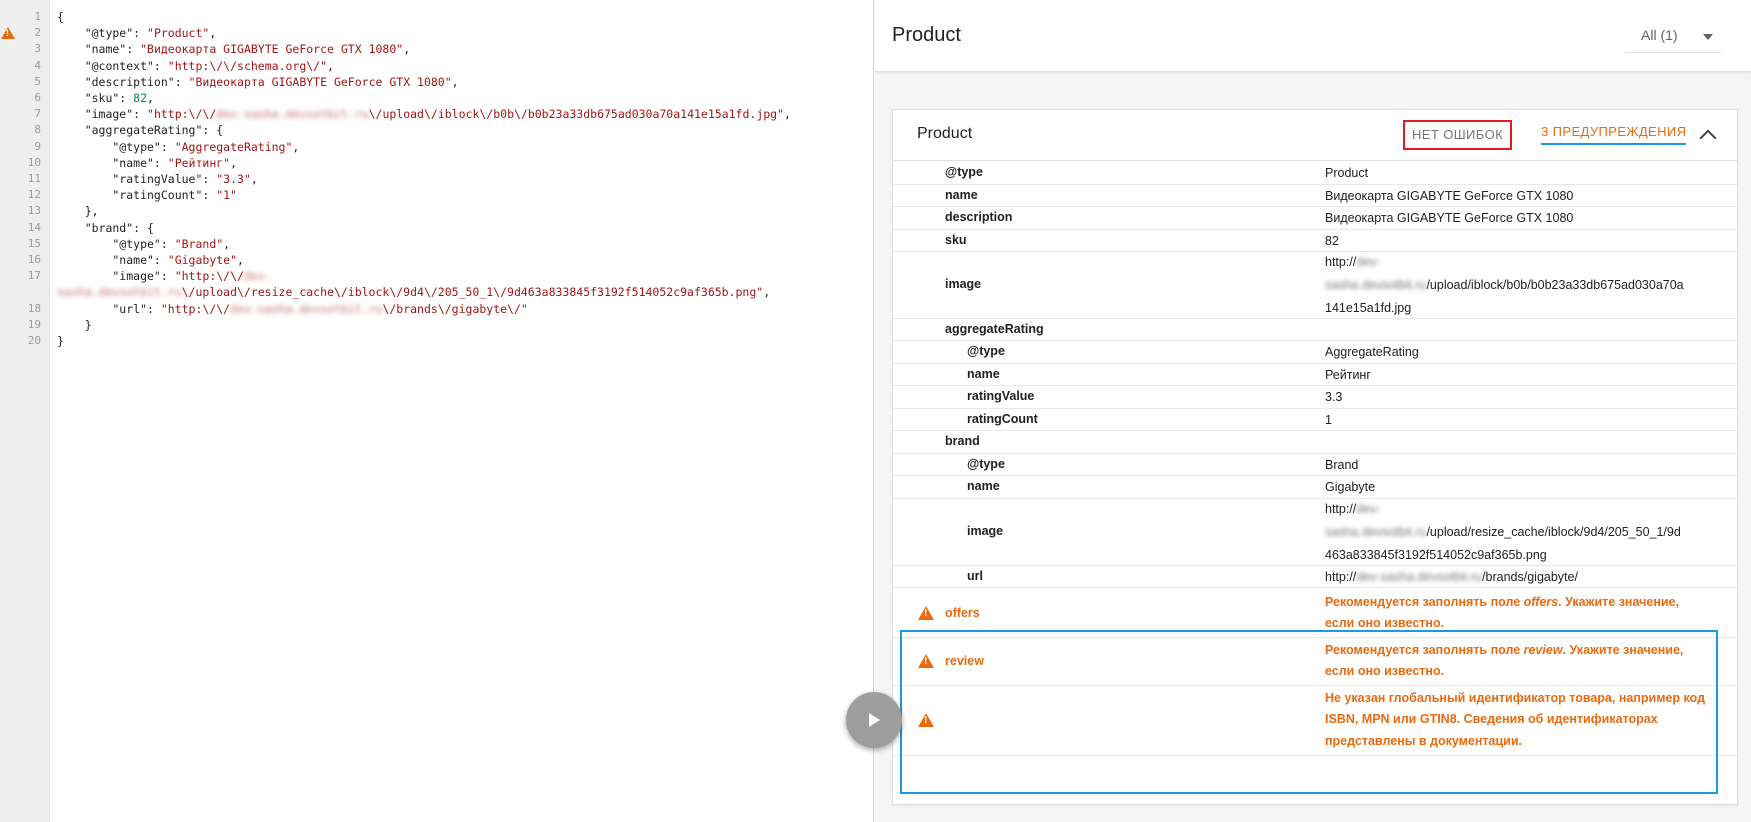 The height and width of the screenshot is (822, 1751). I want to click on code-token: "3.3", so click(233, 179).